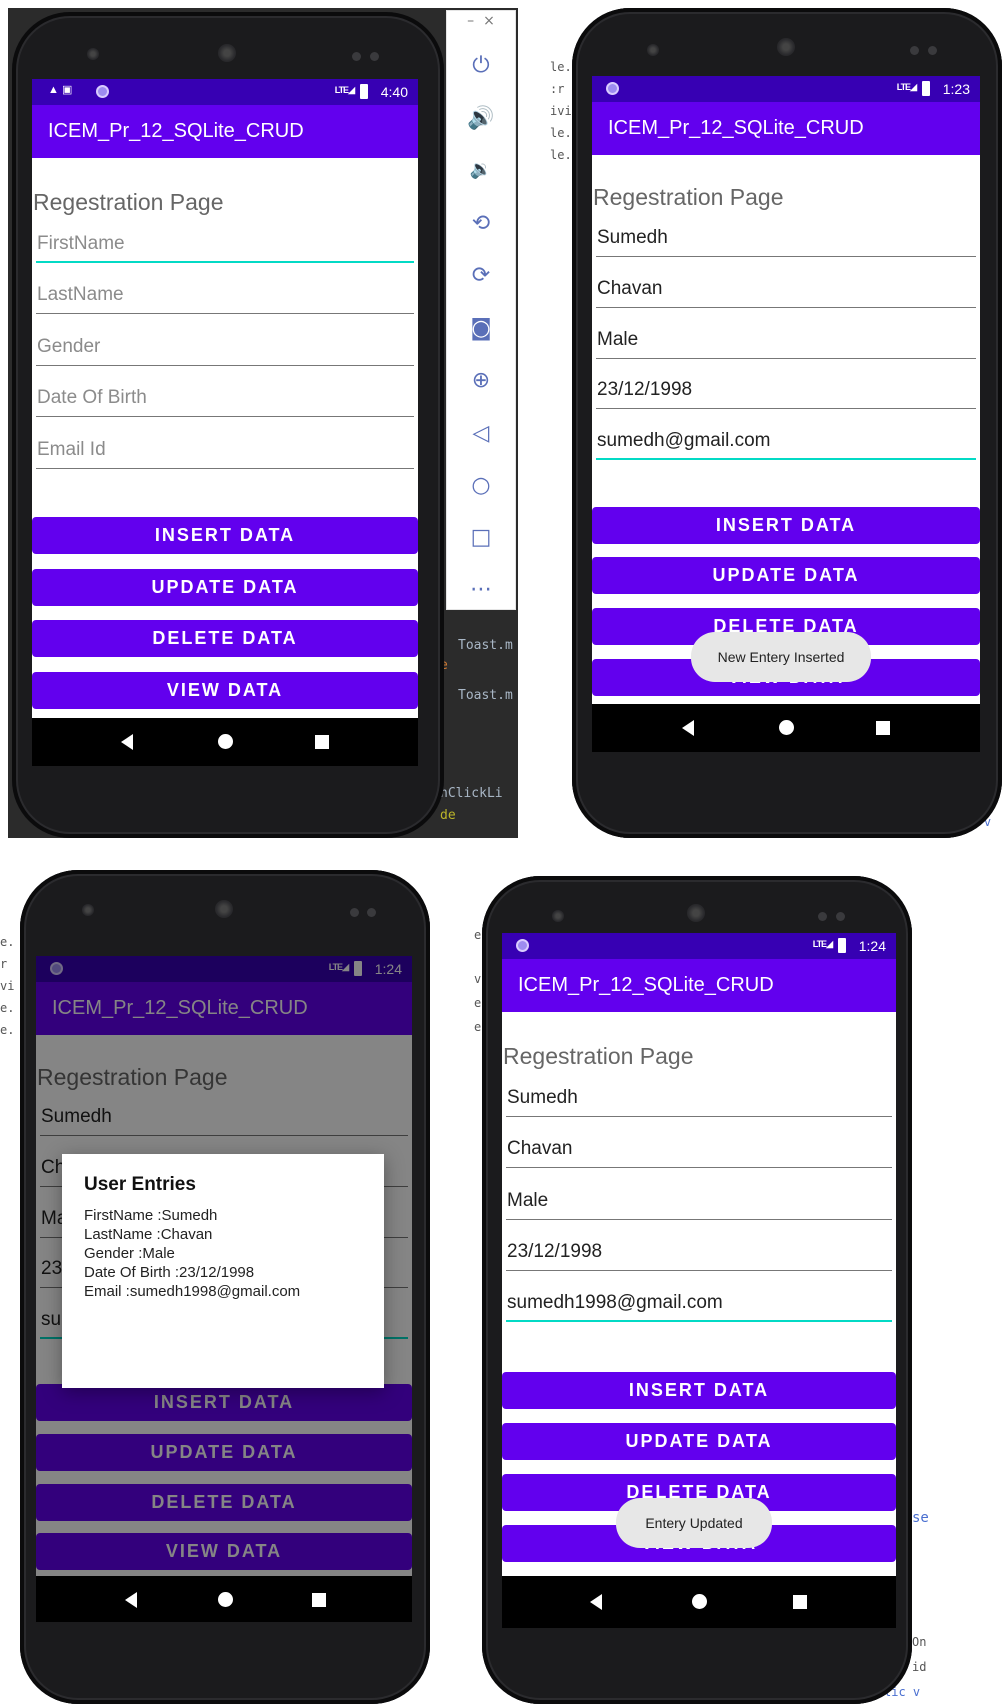  Describe the element at coordinates (7, 986) in the screenshot. I see `code-fragment: vi` at that location.